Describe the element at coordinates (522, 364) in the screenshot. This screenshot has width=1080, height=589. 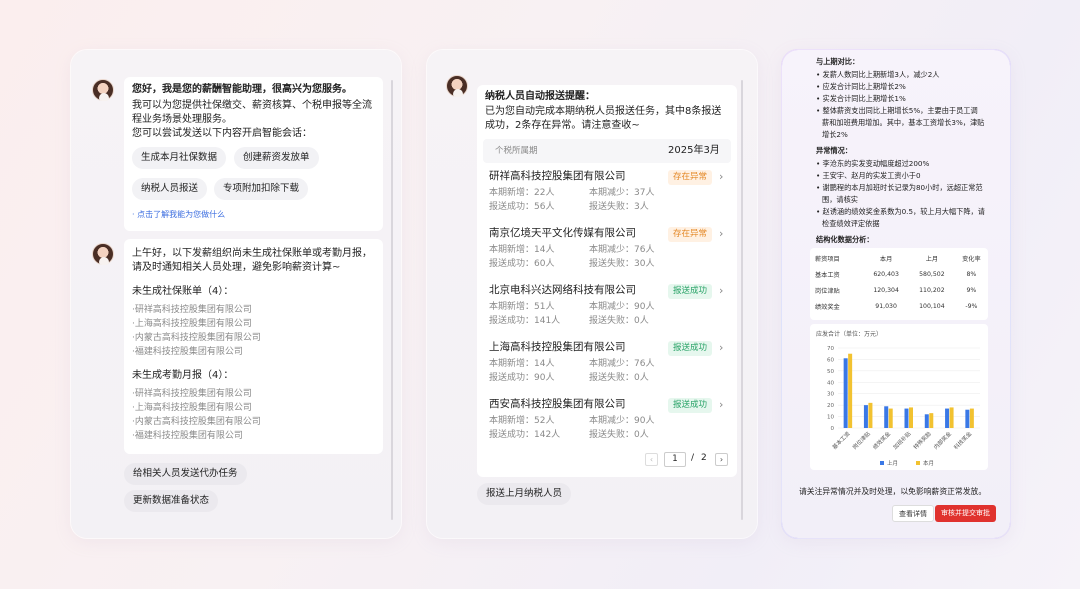
I see `stat-new: 本期新增：14人` at that location.